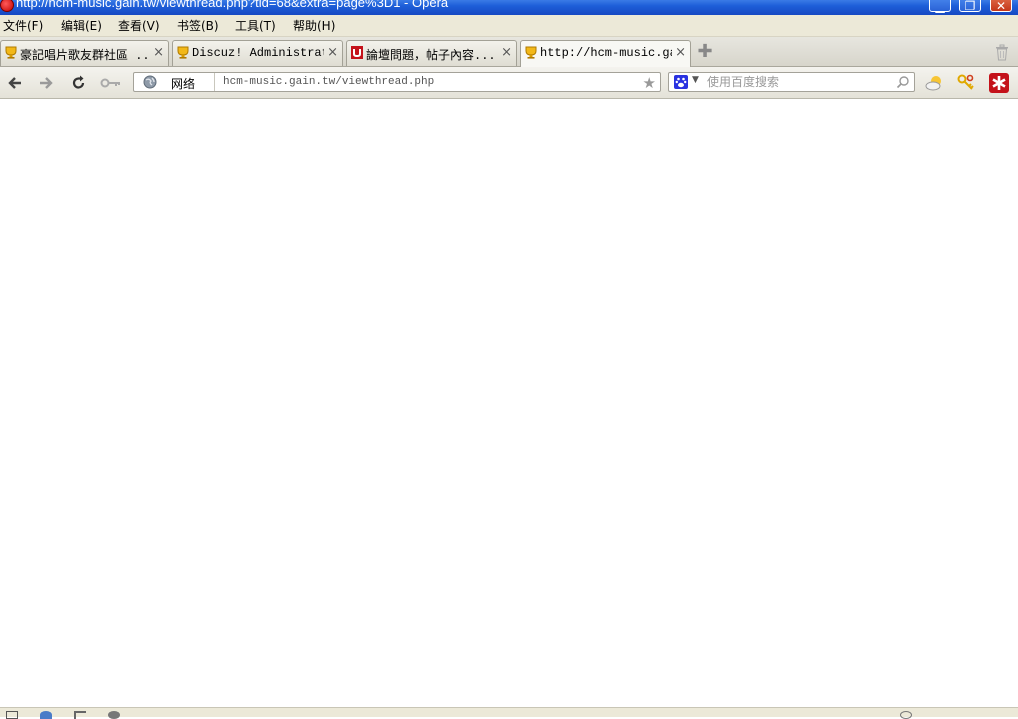 The height and width of the screenshot is (719, 1018). I want to click on menu-edit: 编辑(E), so click(81, 25).